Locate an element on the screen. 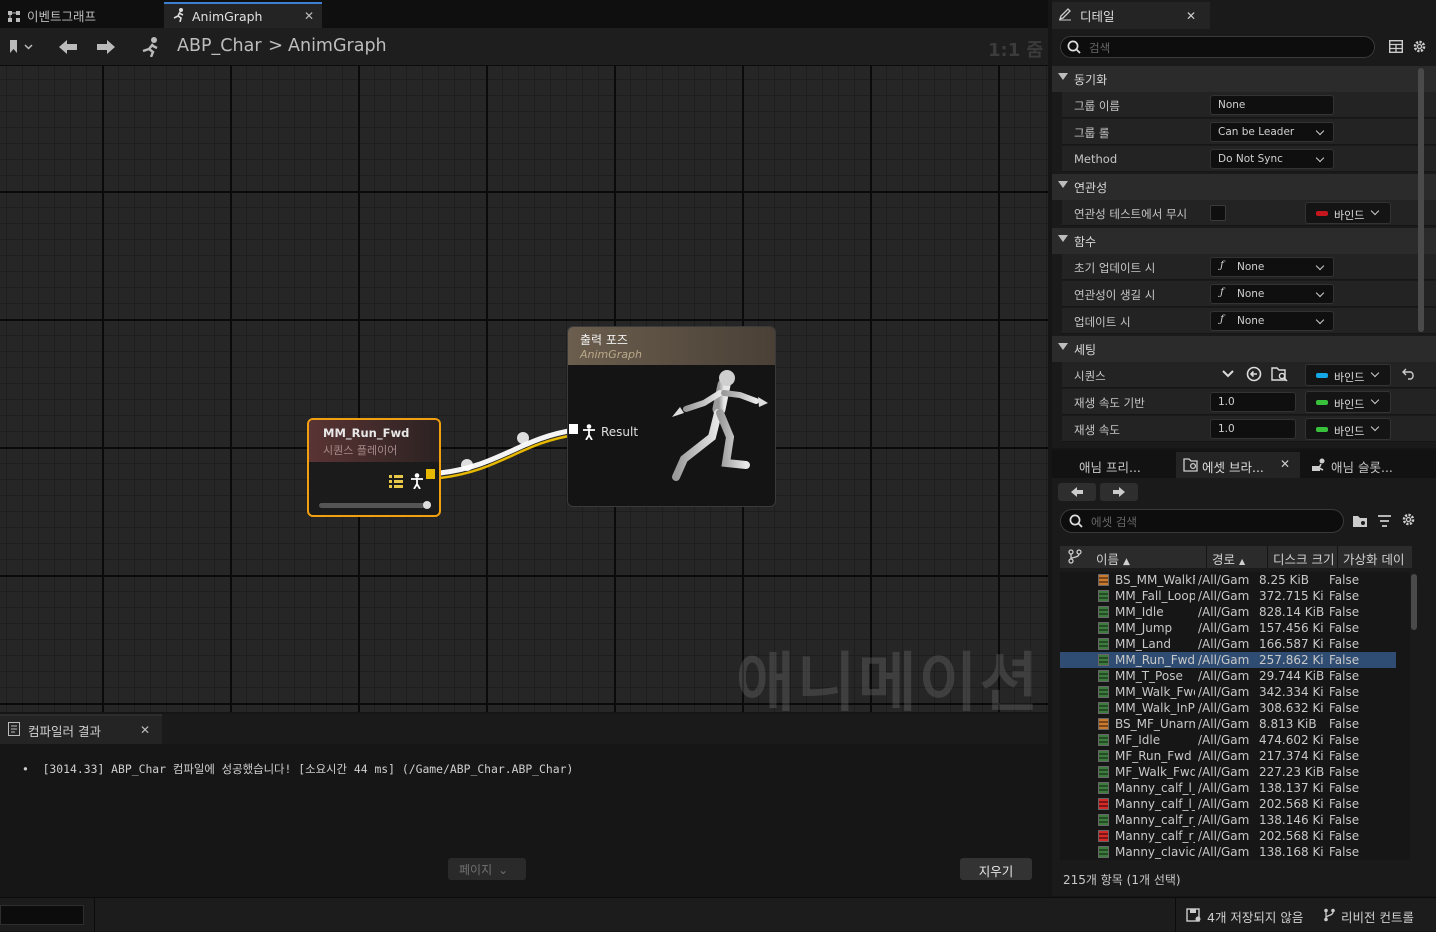 This screenshot has height=932, width=1436. asset-row: MM_Walk_InPla/All/Gam 308.632 Ki False is located at coordinates (1228, 708).